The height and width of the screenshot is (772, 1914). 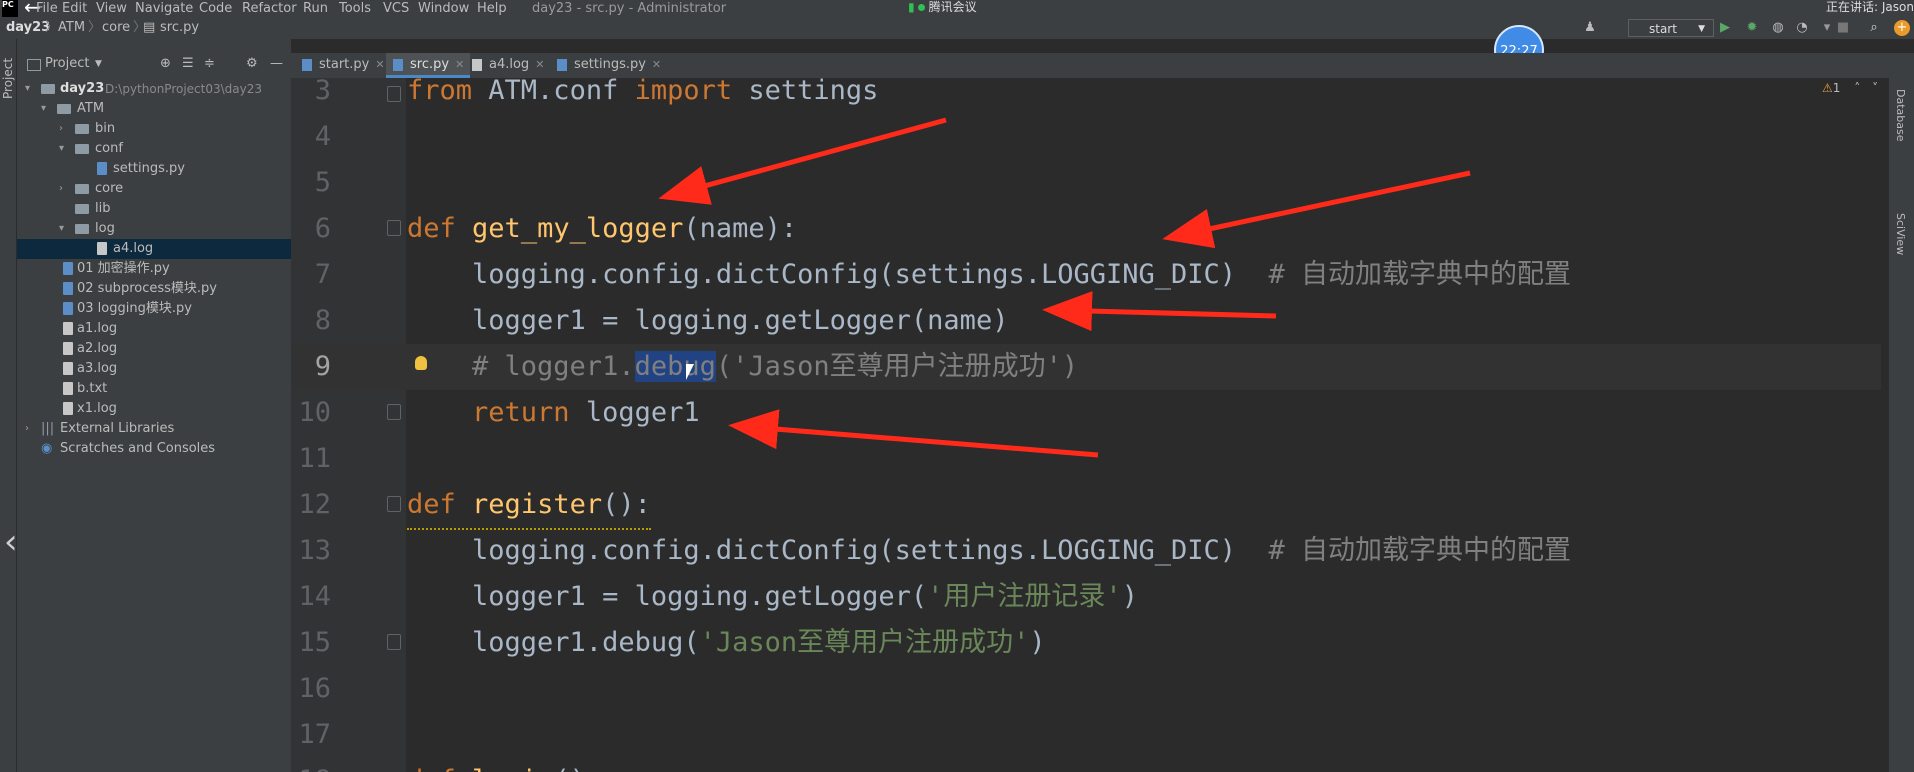 I want to click on expand-all-icon: ☰, so click(x=188, y=64).